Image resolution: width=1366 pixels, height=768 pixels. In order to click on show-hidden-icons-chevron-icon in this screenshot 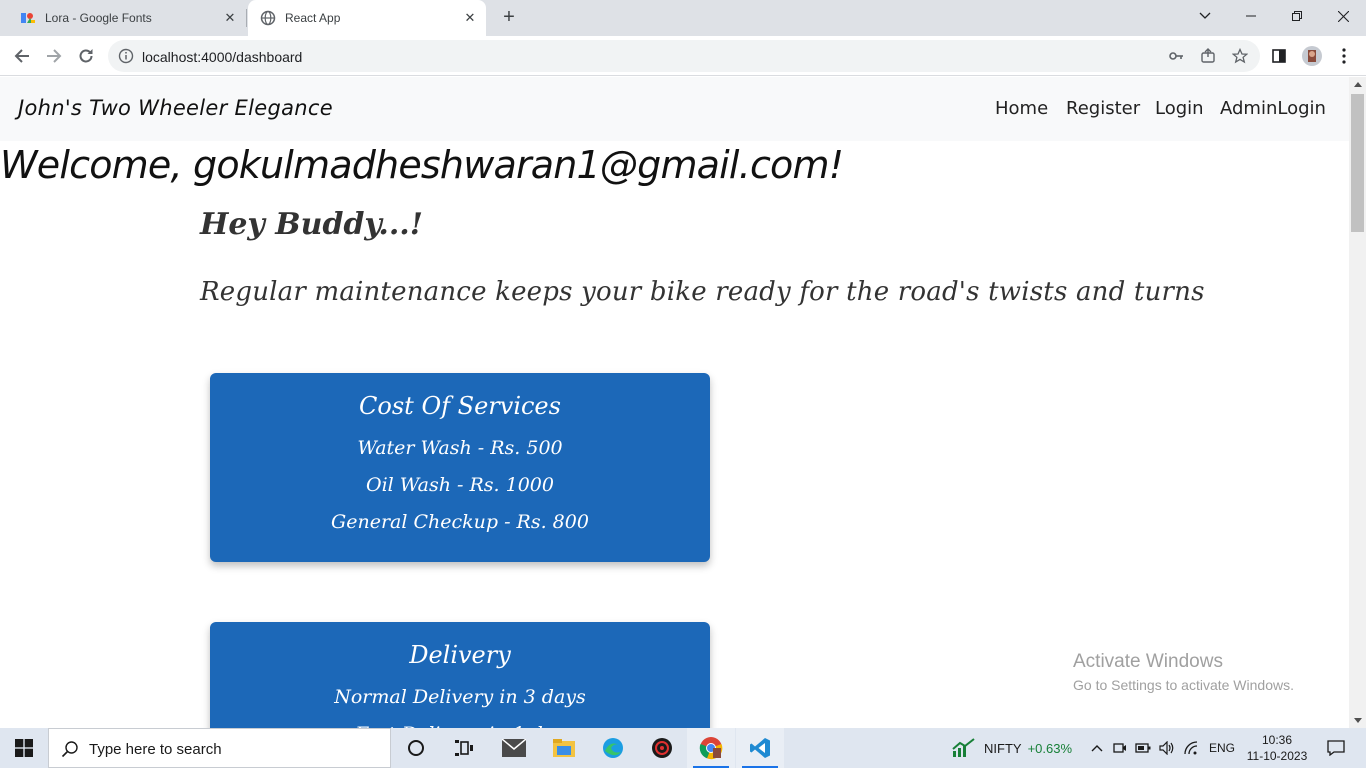, I will do `click(1097, 748)`.